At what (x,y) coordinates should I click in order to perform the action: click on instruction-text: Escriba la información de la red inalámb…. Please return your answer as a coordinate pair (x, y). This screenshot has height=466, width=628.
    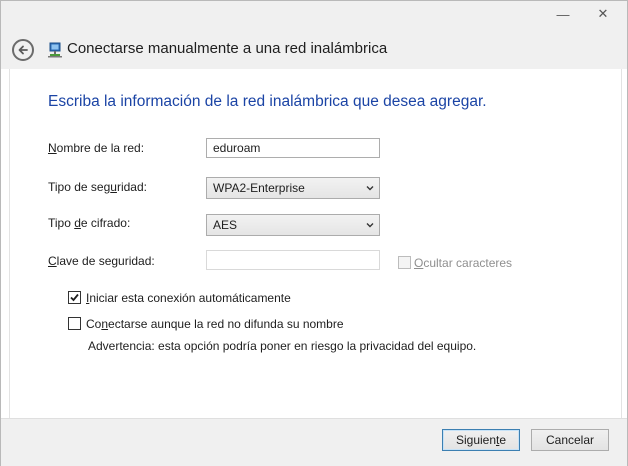
    Looking at the image, I should click on (267, 101).